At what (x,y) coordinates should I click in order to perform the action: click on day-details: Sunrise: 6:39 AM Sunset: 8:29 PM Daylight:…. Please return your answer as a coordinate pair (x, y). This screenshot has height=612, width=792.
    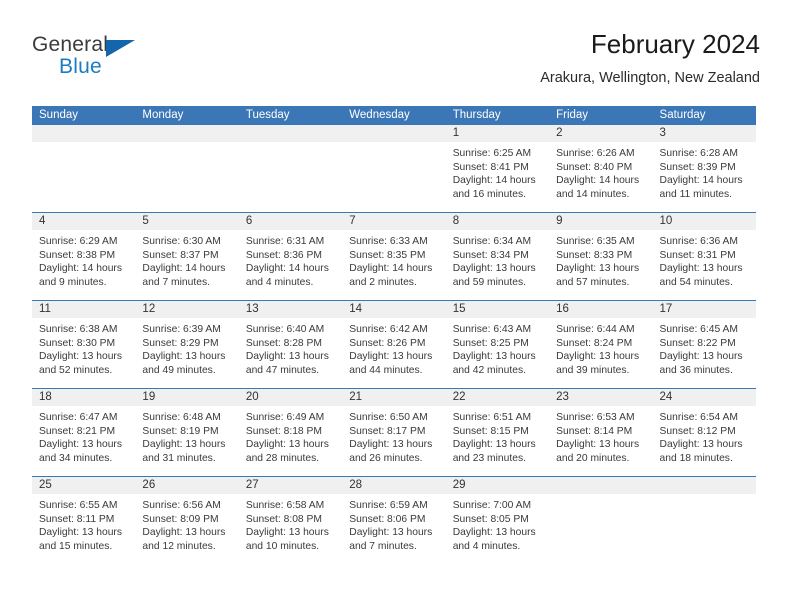
    Looking at the image, I should click on (186, 347).